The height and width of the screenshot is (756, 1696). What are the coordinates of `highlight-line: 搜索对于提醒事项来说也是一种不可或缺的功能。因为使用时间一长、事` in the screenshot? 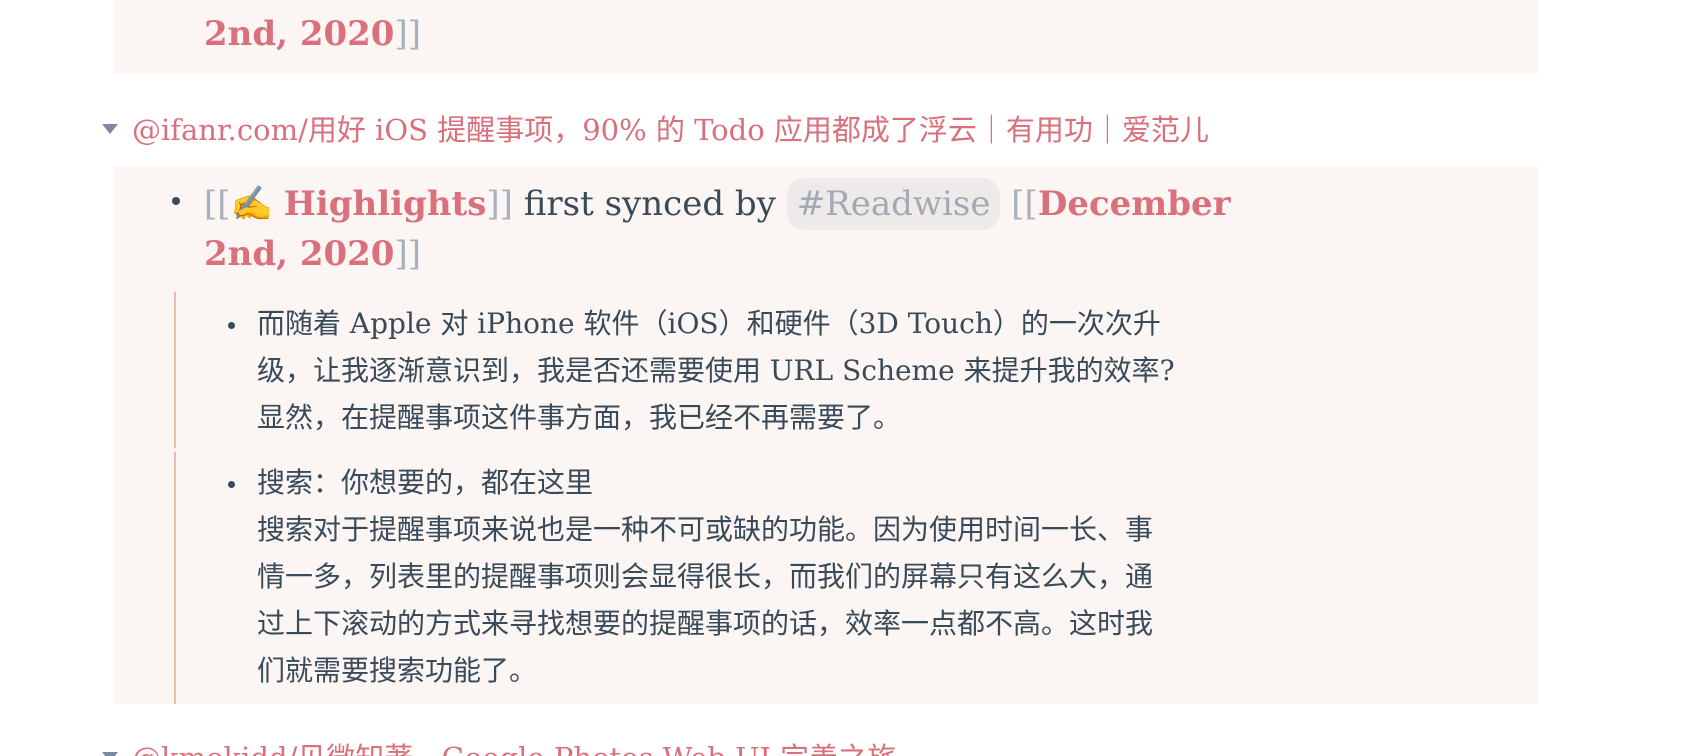 It's located at (705, 529).